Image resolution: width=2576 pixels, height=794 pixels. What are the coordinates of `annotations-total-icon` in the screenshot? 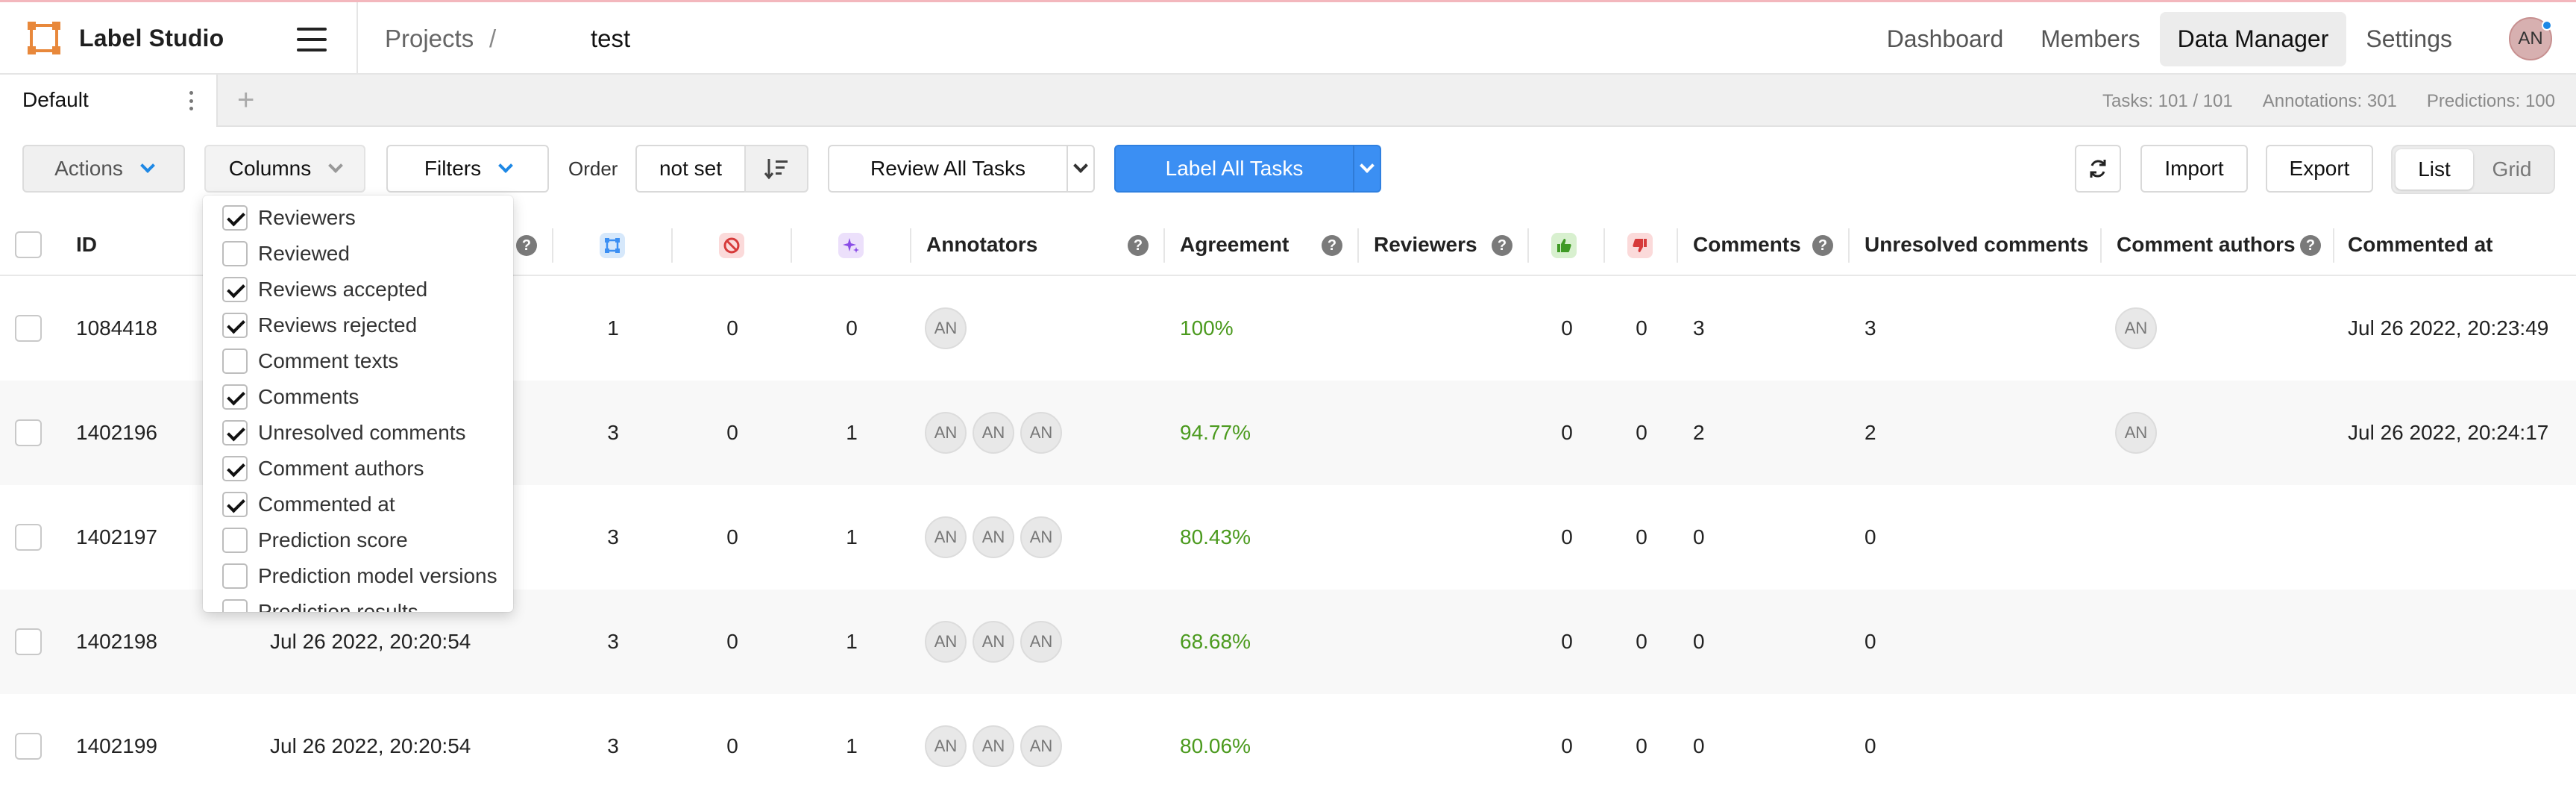 It's located at (612, 245).